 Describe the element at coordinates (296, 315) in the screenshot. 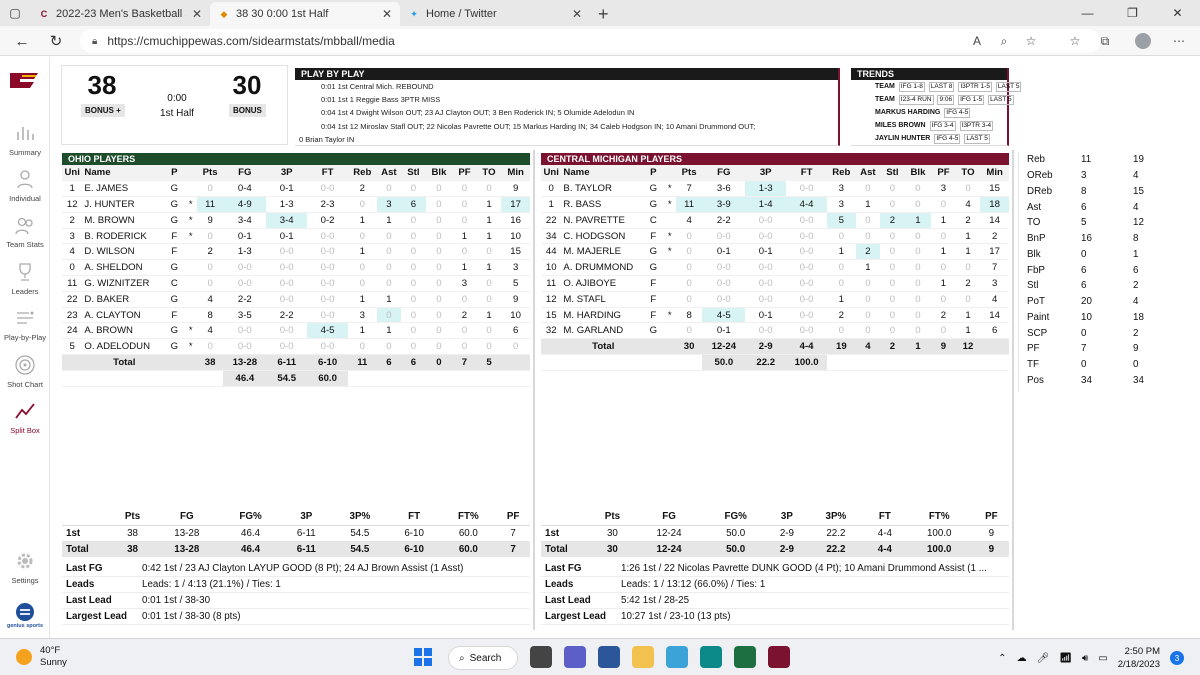

I see `table-row: 23 A. CLAYTON F 8 3-5 2-2 0-0 3 0 0 0 2 1 10` at that location.